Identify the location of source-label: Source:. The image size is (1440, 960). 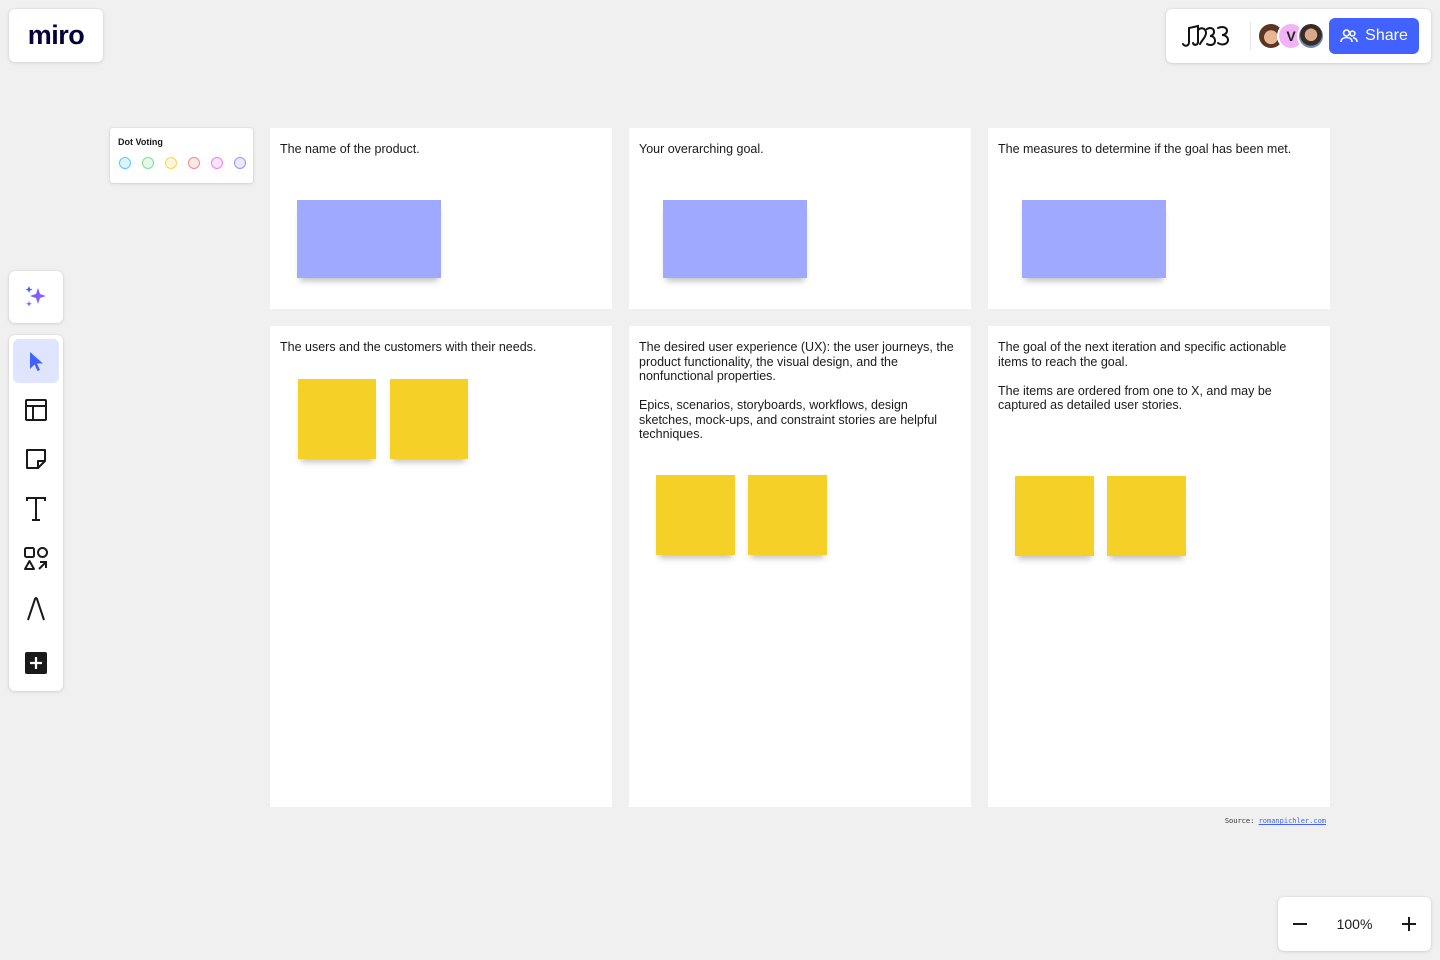
(1239, 821).